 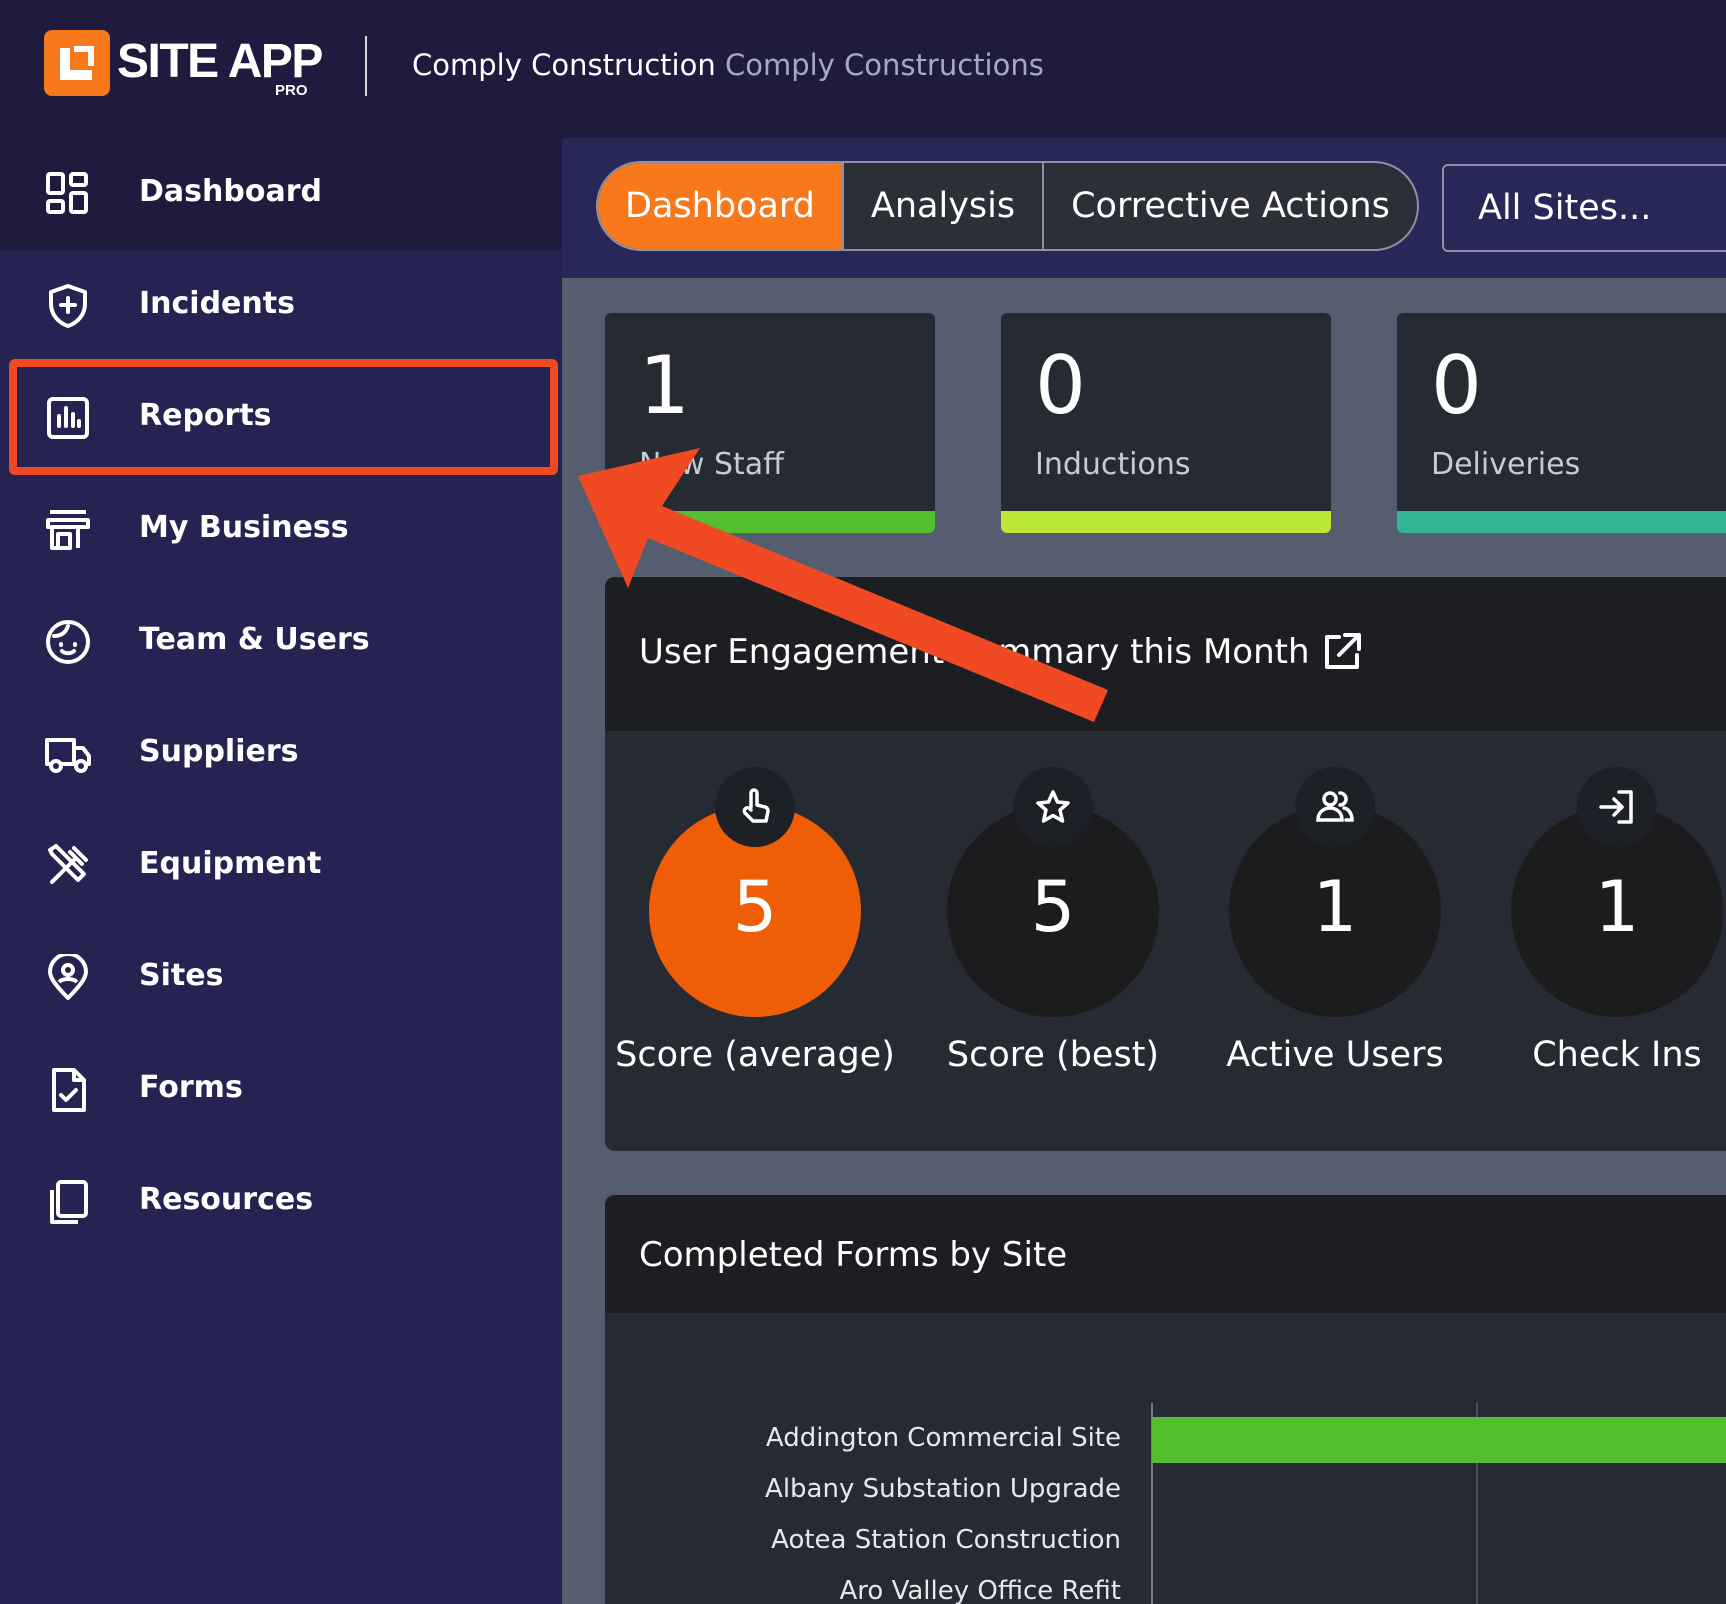 What do you see at coordinates (281, 978) in the screenshot?
I see `sidebar-item-sites: Sites` at bounding box center [281, 978].